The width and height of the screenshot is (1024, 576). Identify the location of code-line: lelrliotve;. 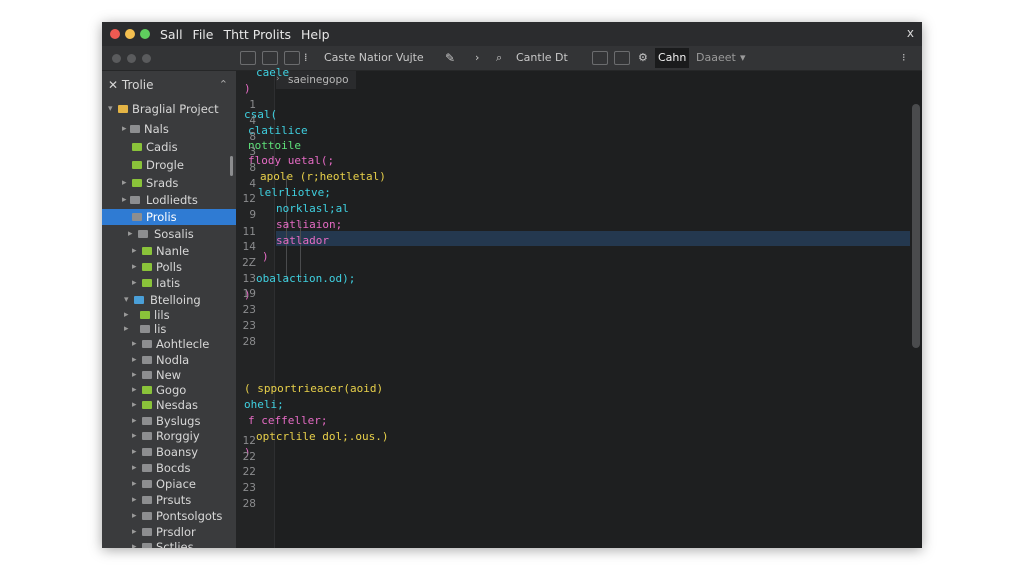
(294, 192).